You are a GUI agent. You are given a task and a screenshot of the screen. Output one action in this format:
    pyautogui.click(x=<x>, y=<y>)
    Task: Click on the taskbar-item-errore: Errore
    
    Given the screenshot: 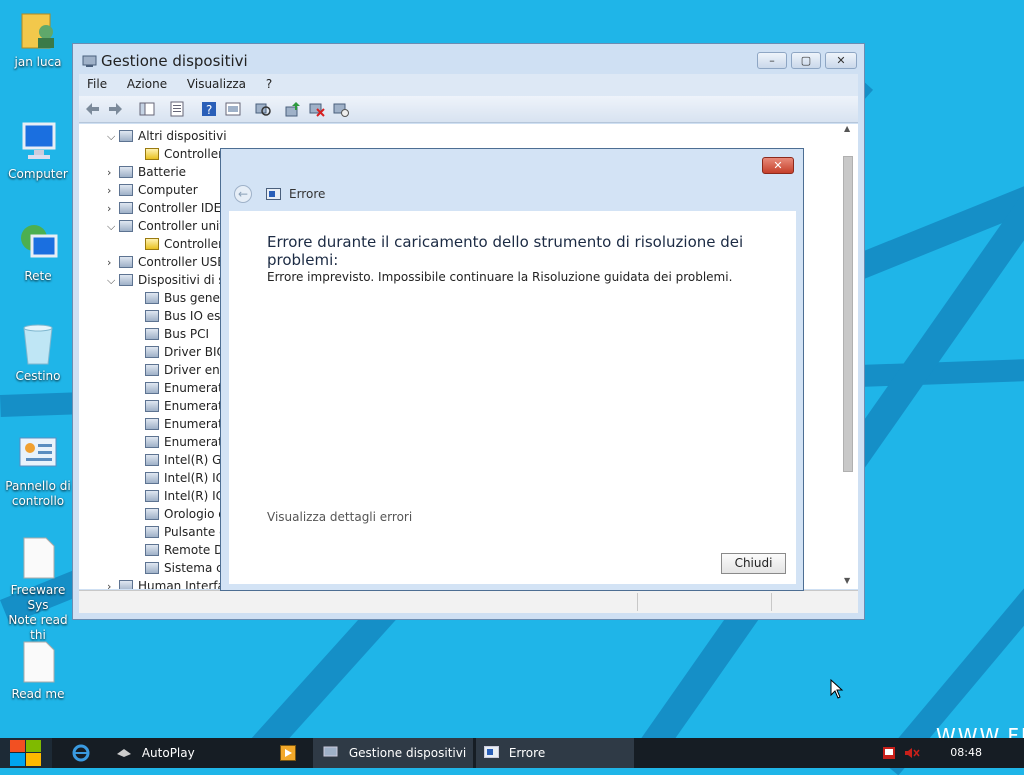 What is the action you would take?
    pyautogui.click(x=555, y=753)
    